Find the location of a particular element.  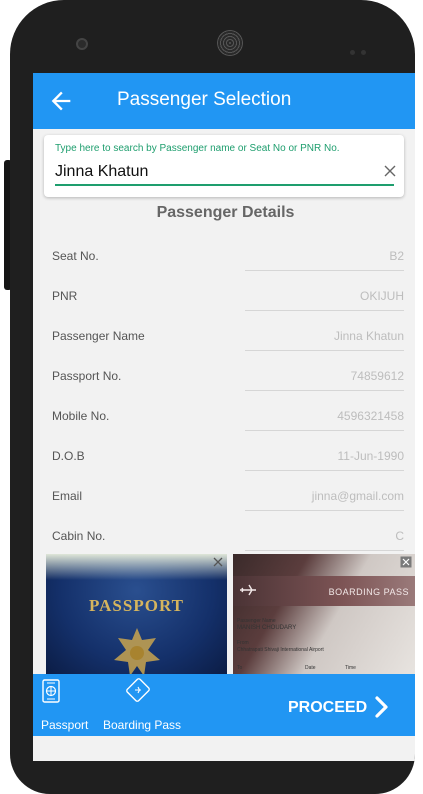

passport-image: PASSPORT is located at coordinates (136, 615).